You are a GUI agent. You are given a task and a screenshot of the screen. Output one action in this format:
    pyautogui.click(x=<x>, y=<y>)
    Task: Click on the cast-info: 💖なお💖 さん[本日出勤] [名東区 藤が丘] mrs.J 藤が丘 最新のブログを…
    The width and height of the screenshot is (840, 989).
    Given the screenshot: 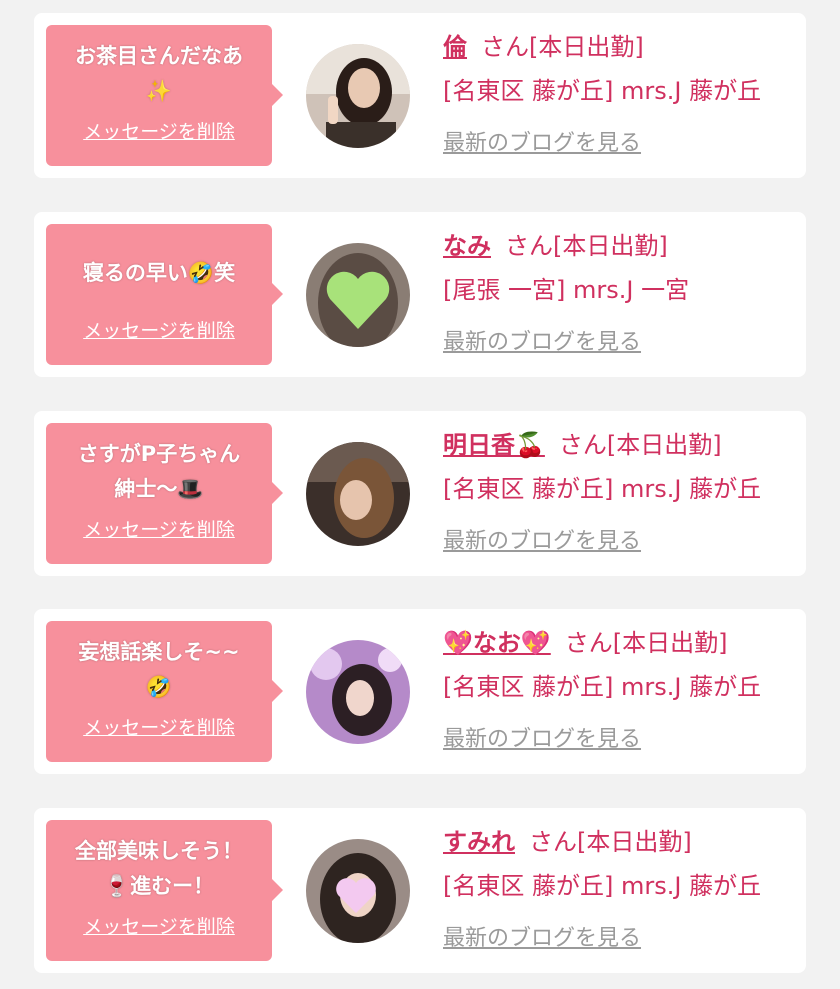 What is the action you would take?
    pyautogui.click(x=619, y=688)
    